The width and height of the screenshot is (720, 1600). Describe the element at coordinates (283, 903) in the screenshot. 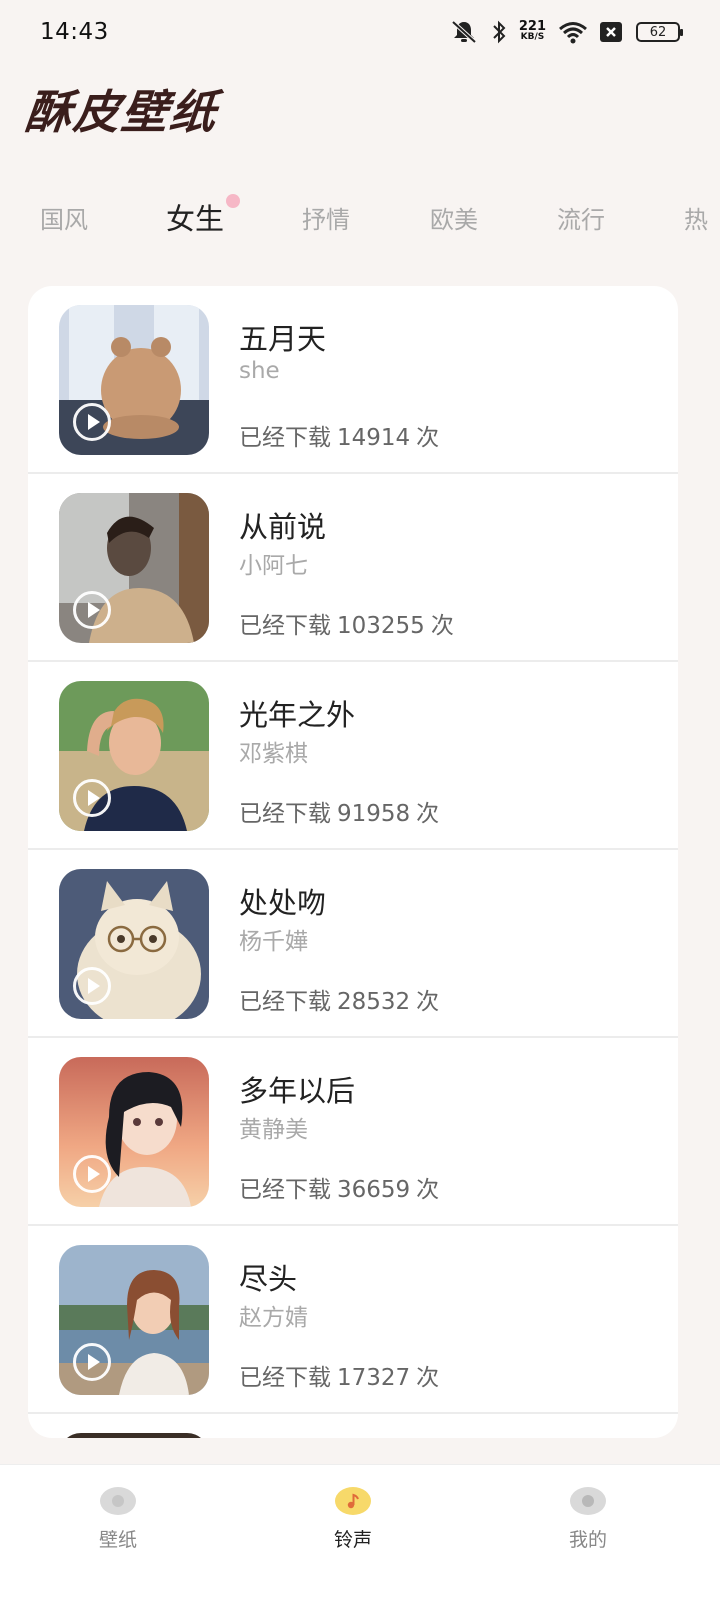

I see `song-title: 处处吻` at that location.